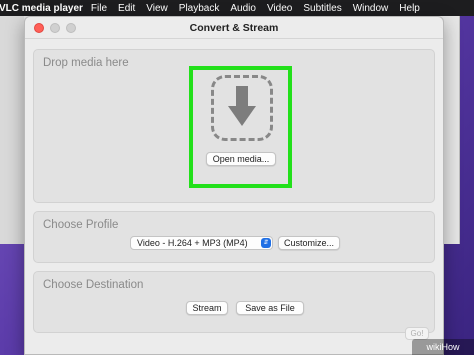 This screenshot has height=355, width=474. I want to click on choose-destination-title: Choose Destination, so click(93, 285).